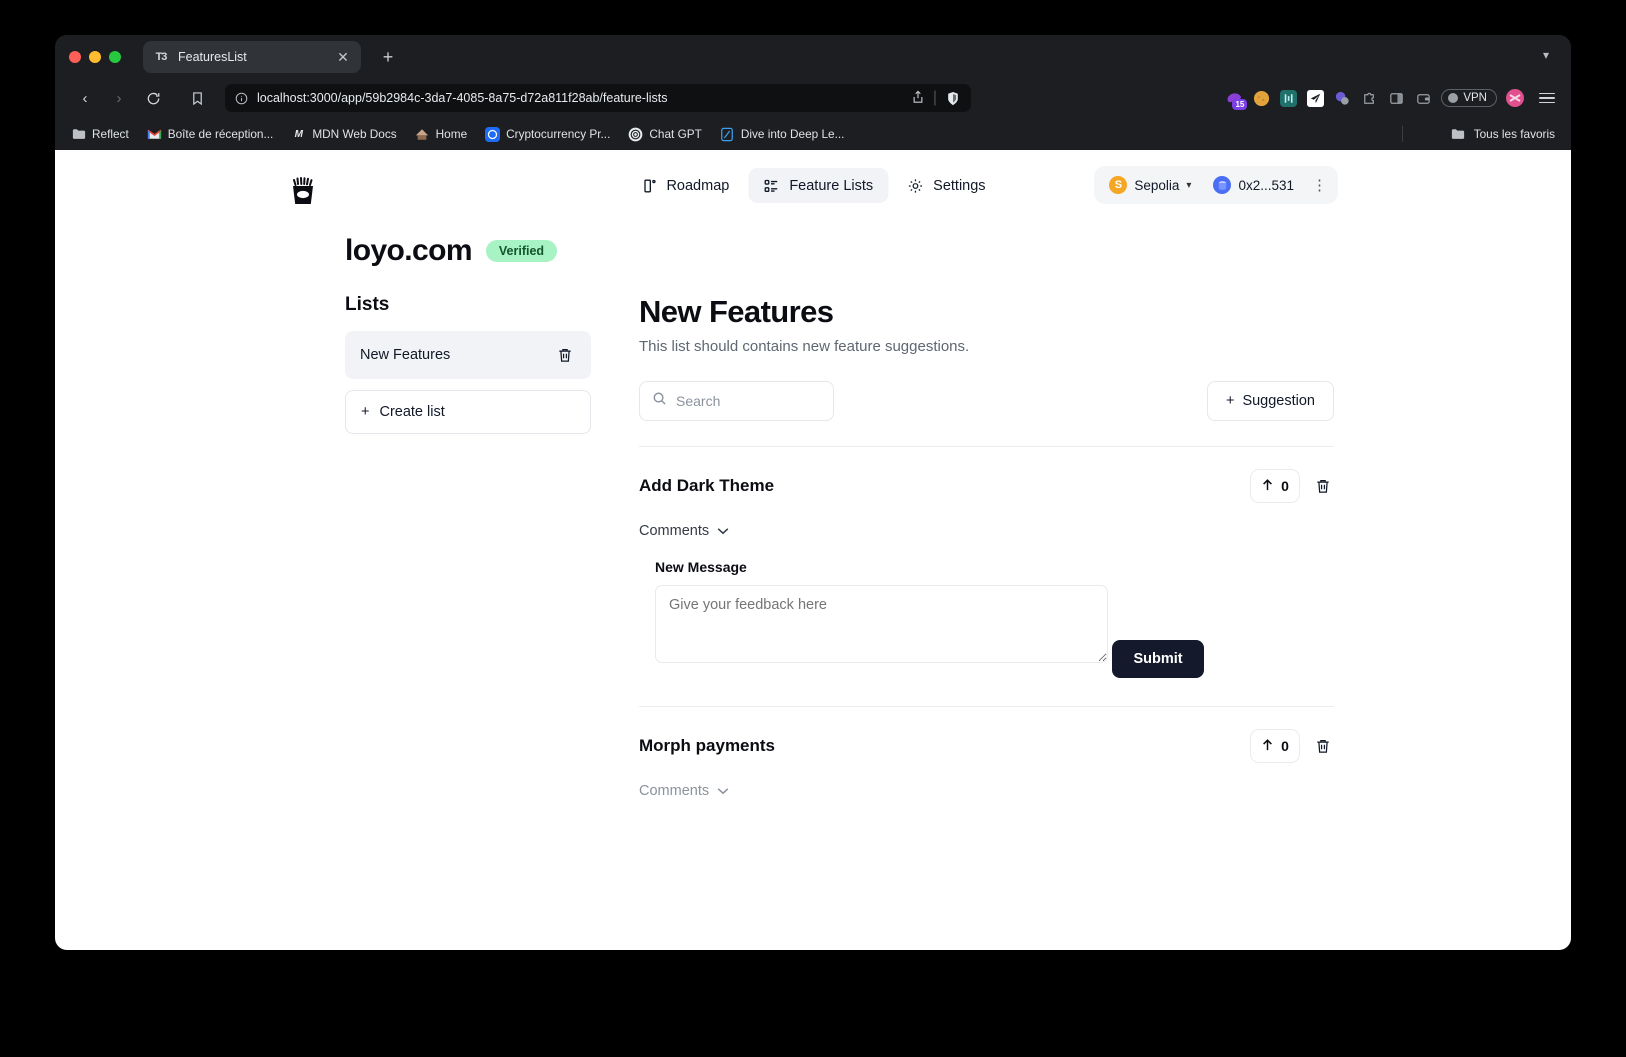 This screenshot has height=1057, width=1626. Describe the element at coordinates (212, 56) in the screenshot. I see `tab-title: FeaturesList` at that location.